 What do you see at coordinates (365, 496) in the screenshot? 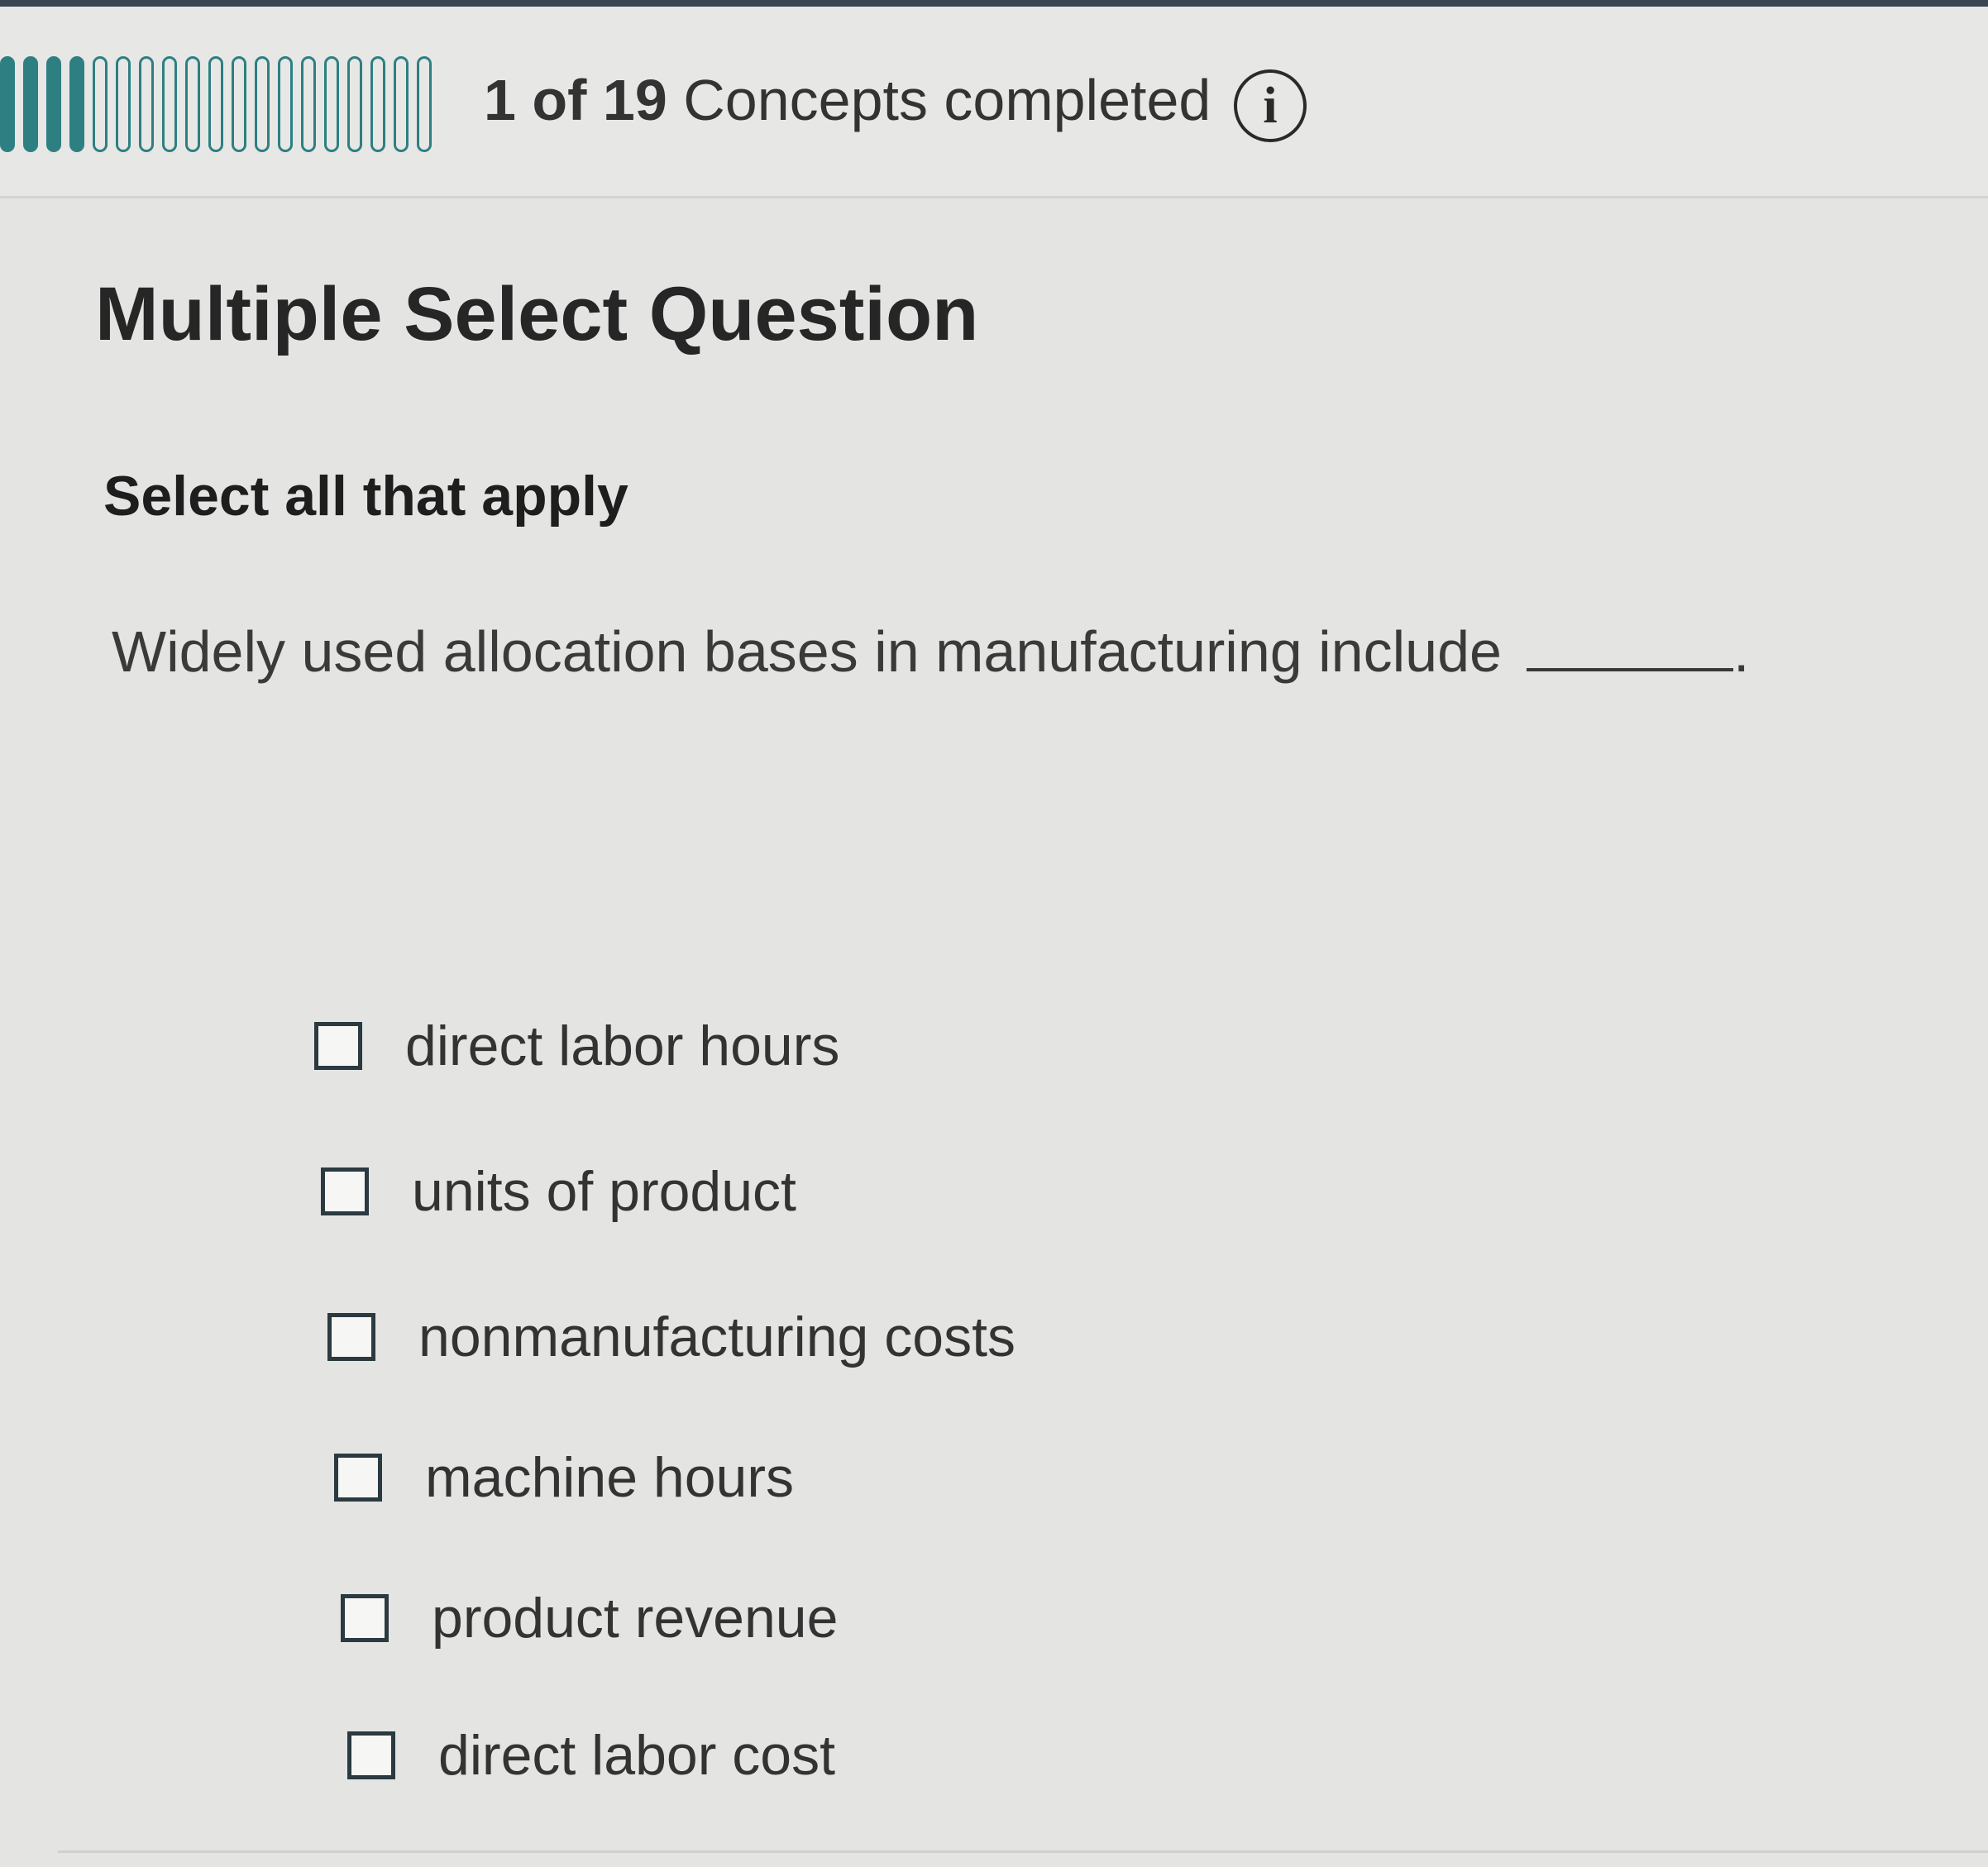
I see `question-instruction: Select all that apply` at bounding box center [365, 496].